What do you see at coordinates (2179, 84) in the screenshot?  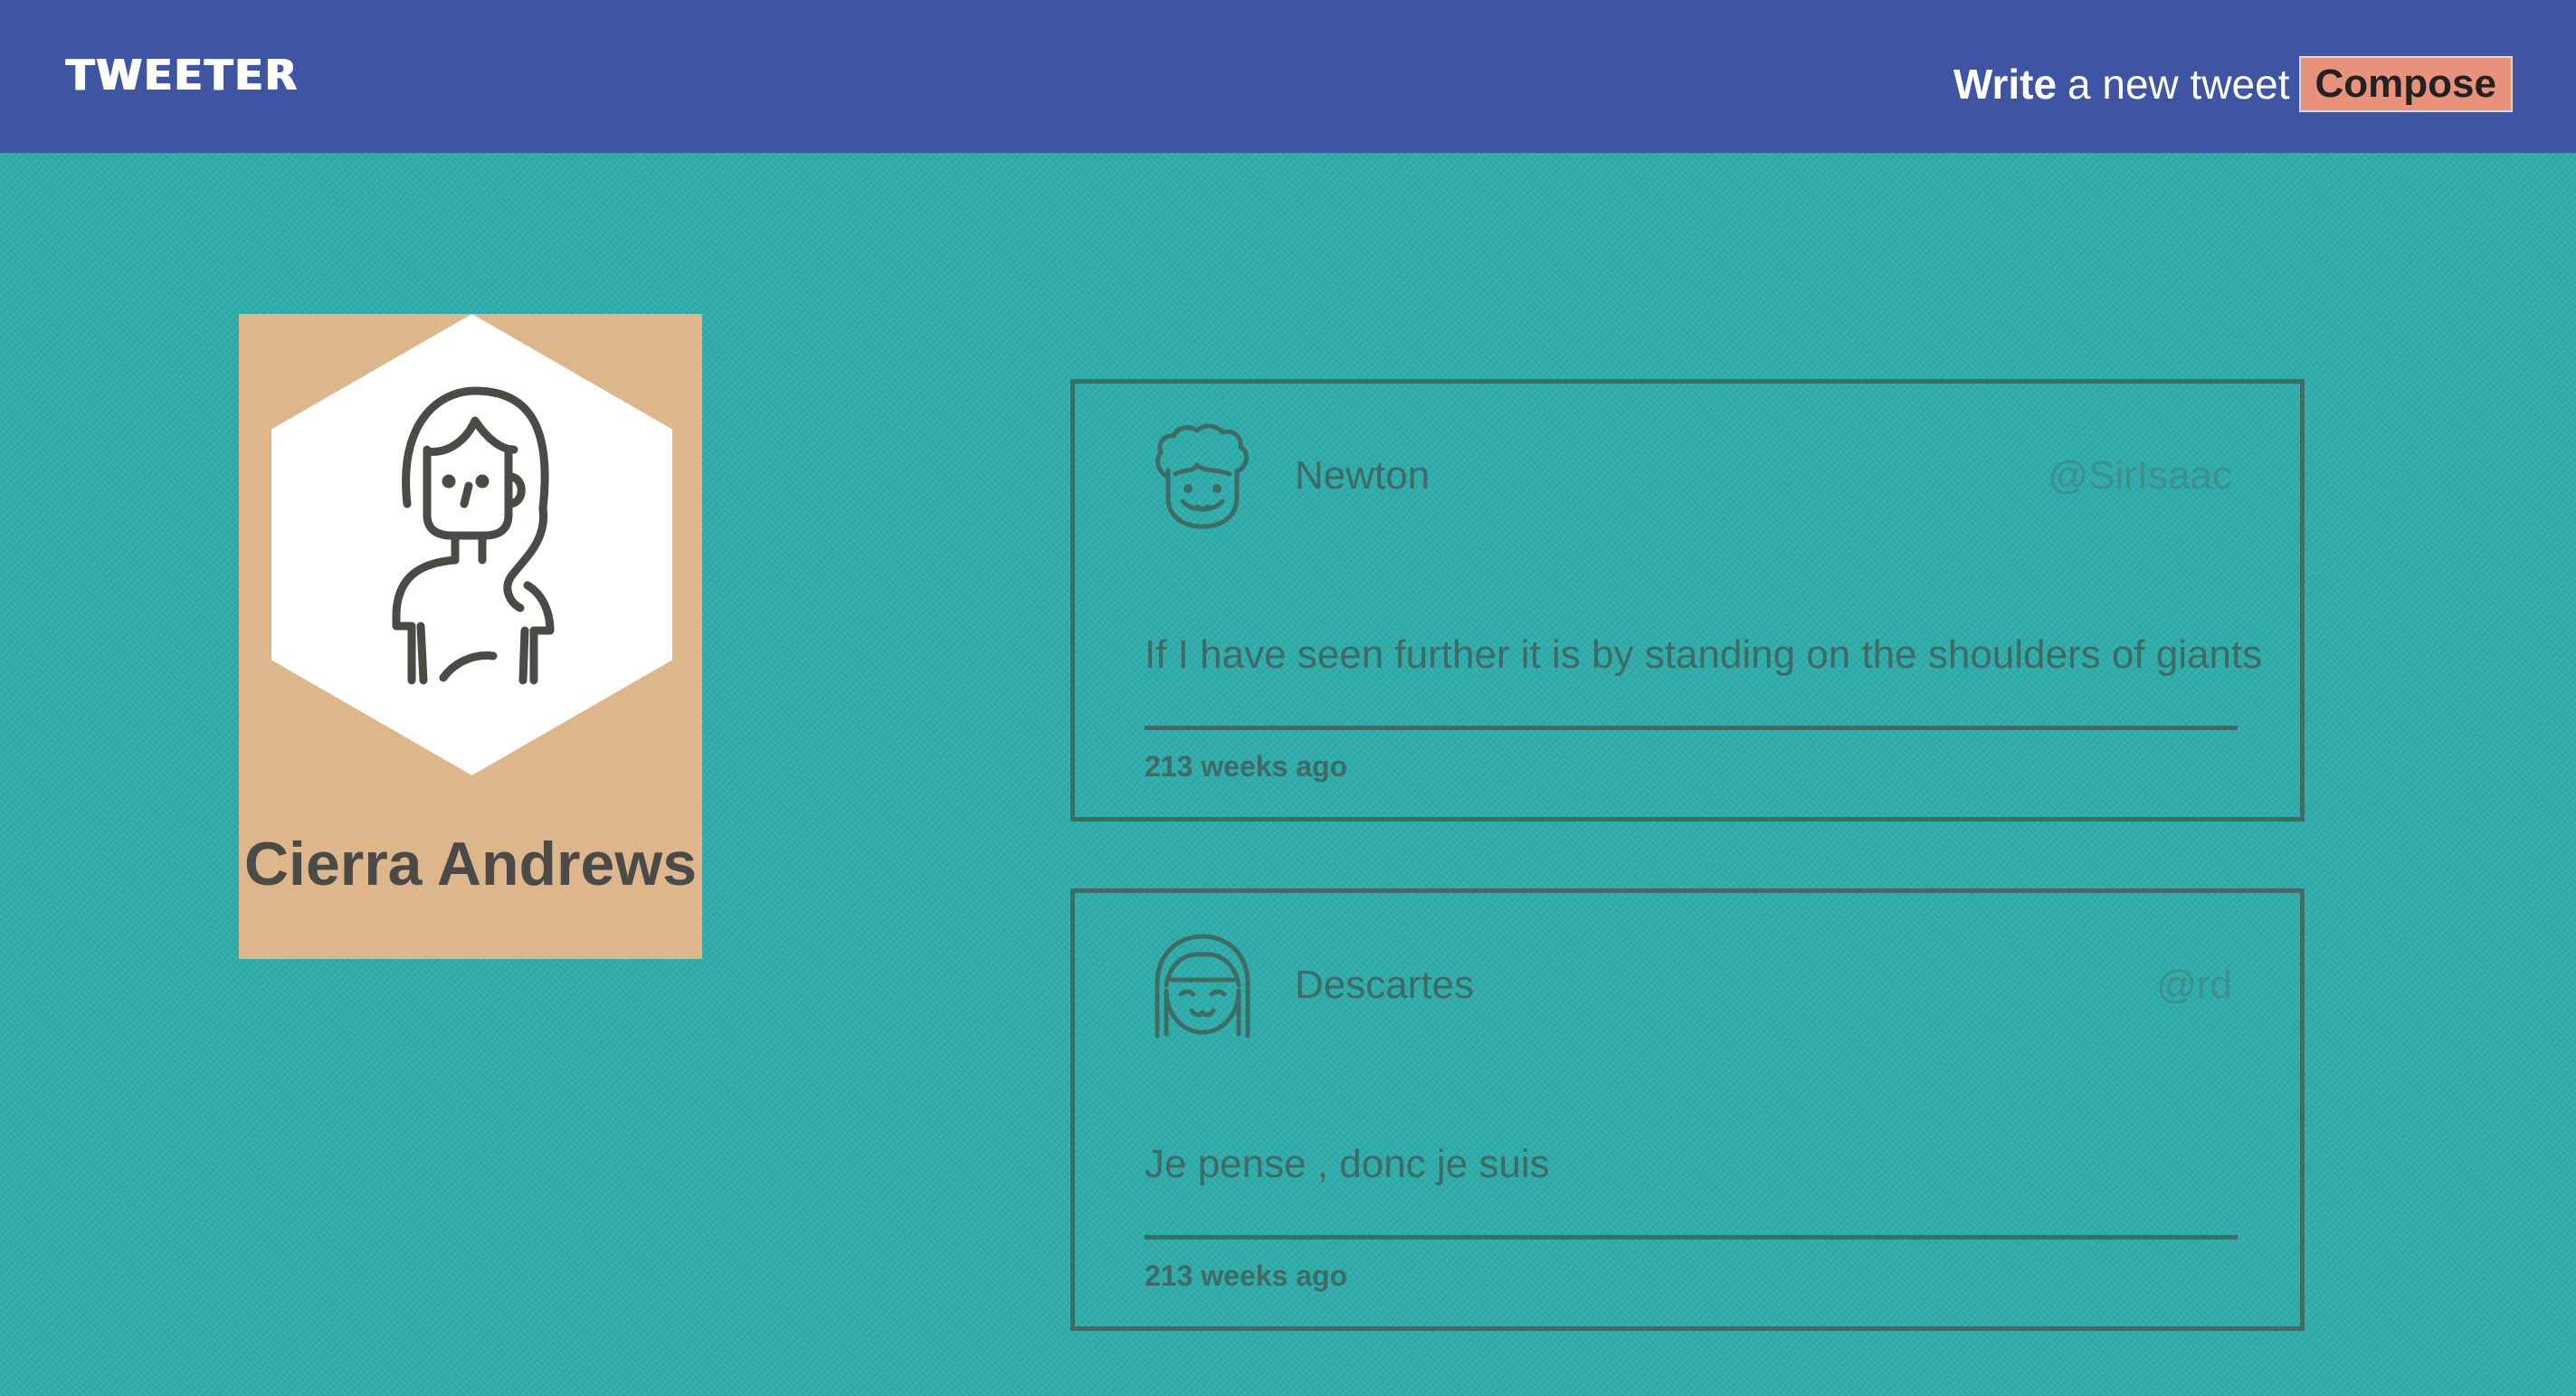 I see `write-label-rest: a new tweet` at bounding box center [2179, 84].